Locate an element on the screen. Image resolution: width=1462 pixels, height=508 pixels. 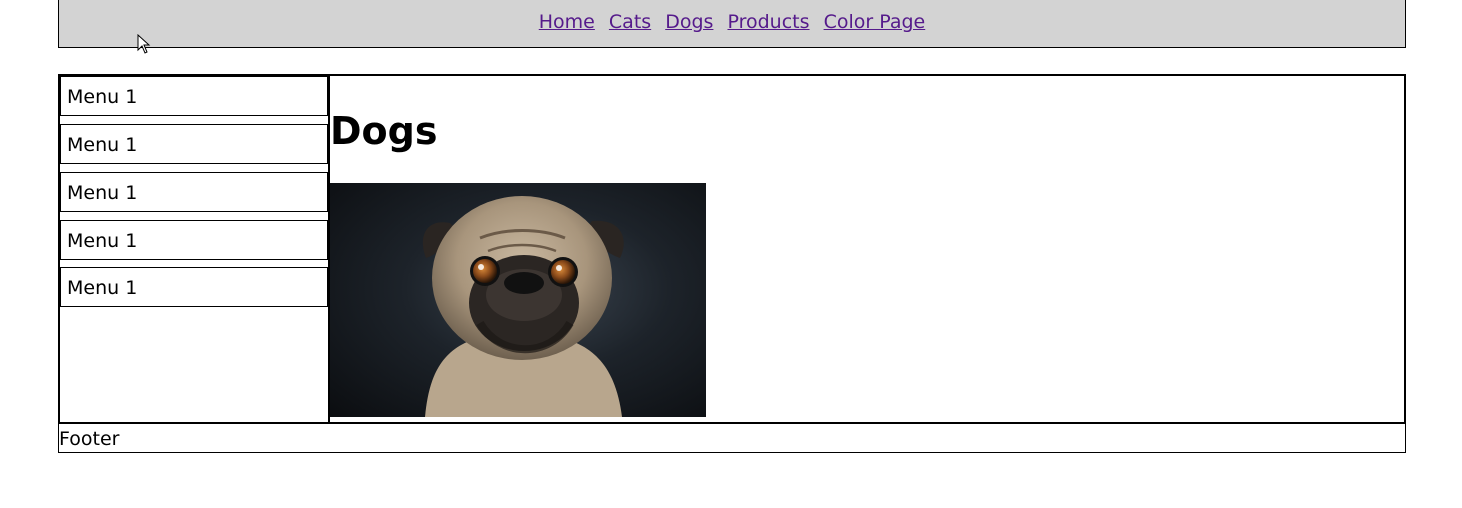
header-bar: Home Cats Dogs Products Color Page is located at coordinates (732, 24).